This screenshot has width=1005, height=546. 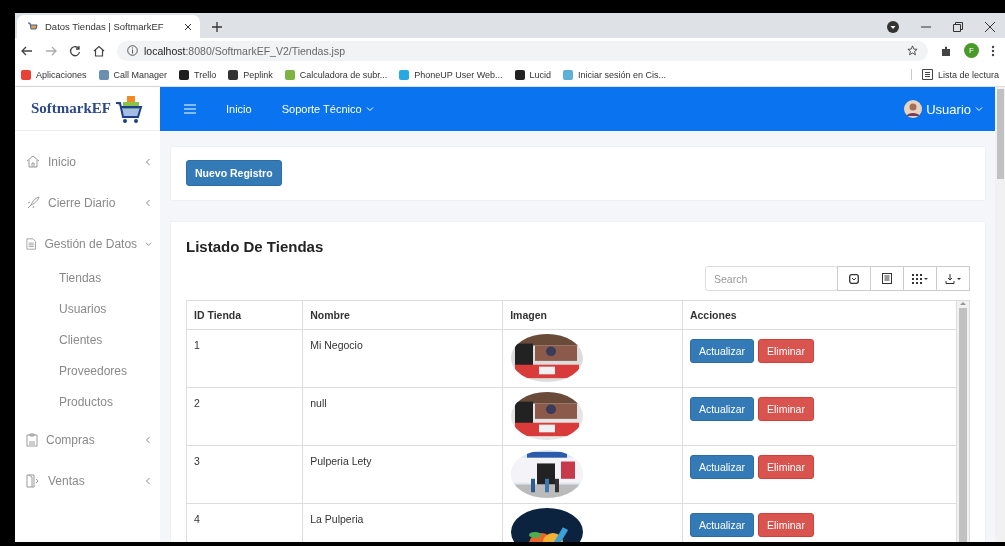 What do you see at coordinates (89, 402) in the screenshot?
I see `sidebar-subitem: Productos` at bounding box center [89, 402].